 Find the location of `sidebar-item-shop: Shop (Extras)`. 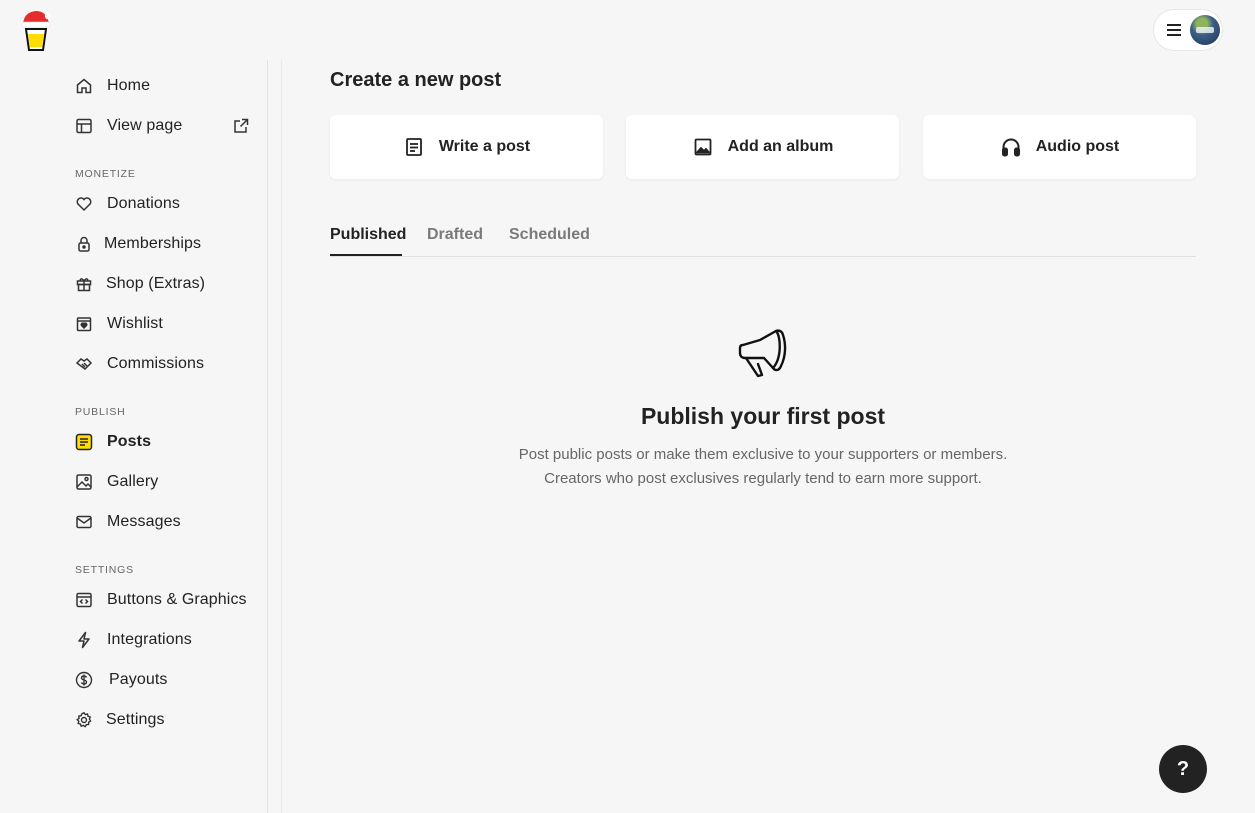

sidebar-item-shop: Shop (Extras) is located at coordinates (140, 284).